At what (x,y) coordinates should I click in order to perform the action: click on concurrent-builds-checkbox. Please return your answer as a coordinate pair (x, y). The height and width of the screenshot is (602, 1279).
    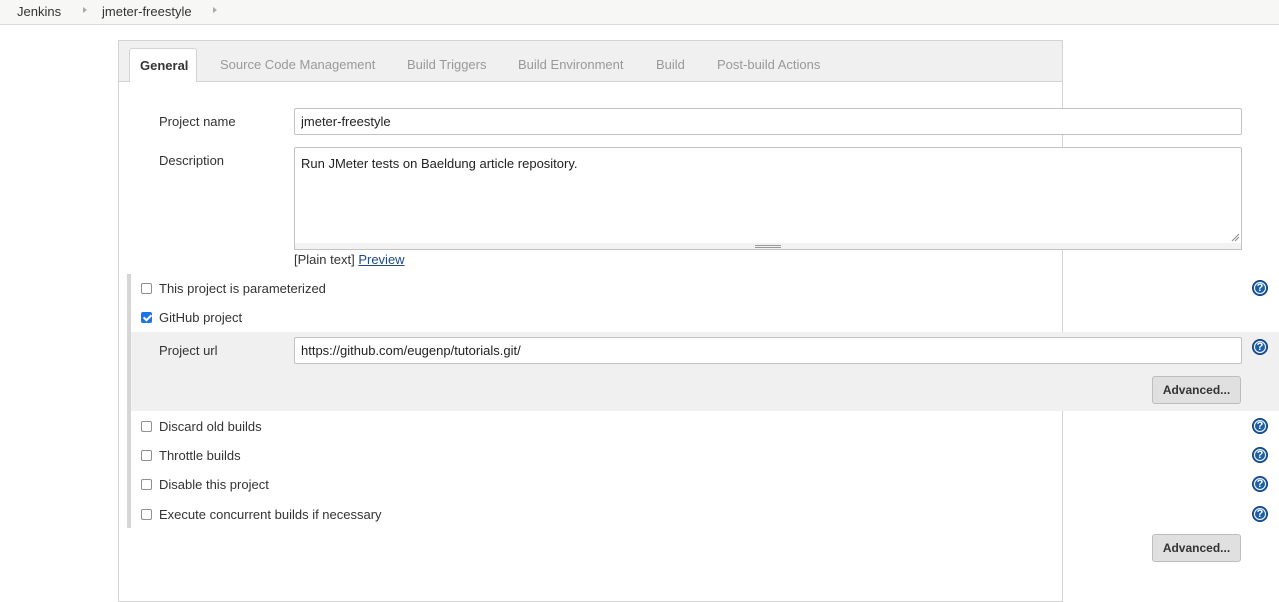
    Looking at the image, I should click on (146, 514).